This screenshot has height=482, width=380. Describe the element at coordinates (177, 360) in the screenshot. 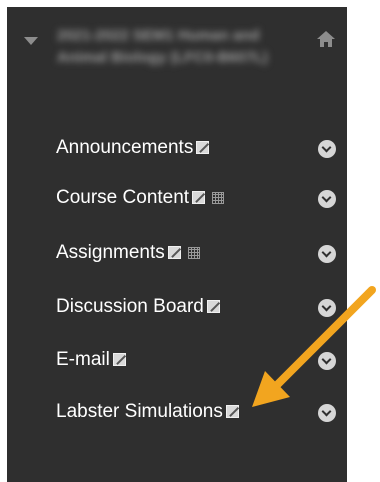

I see `menu-item-email: E-mail` at that location.